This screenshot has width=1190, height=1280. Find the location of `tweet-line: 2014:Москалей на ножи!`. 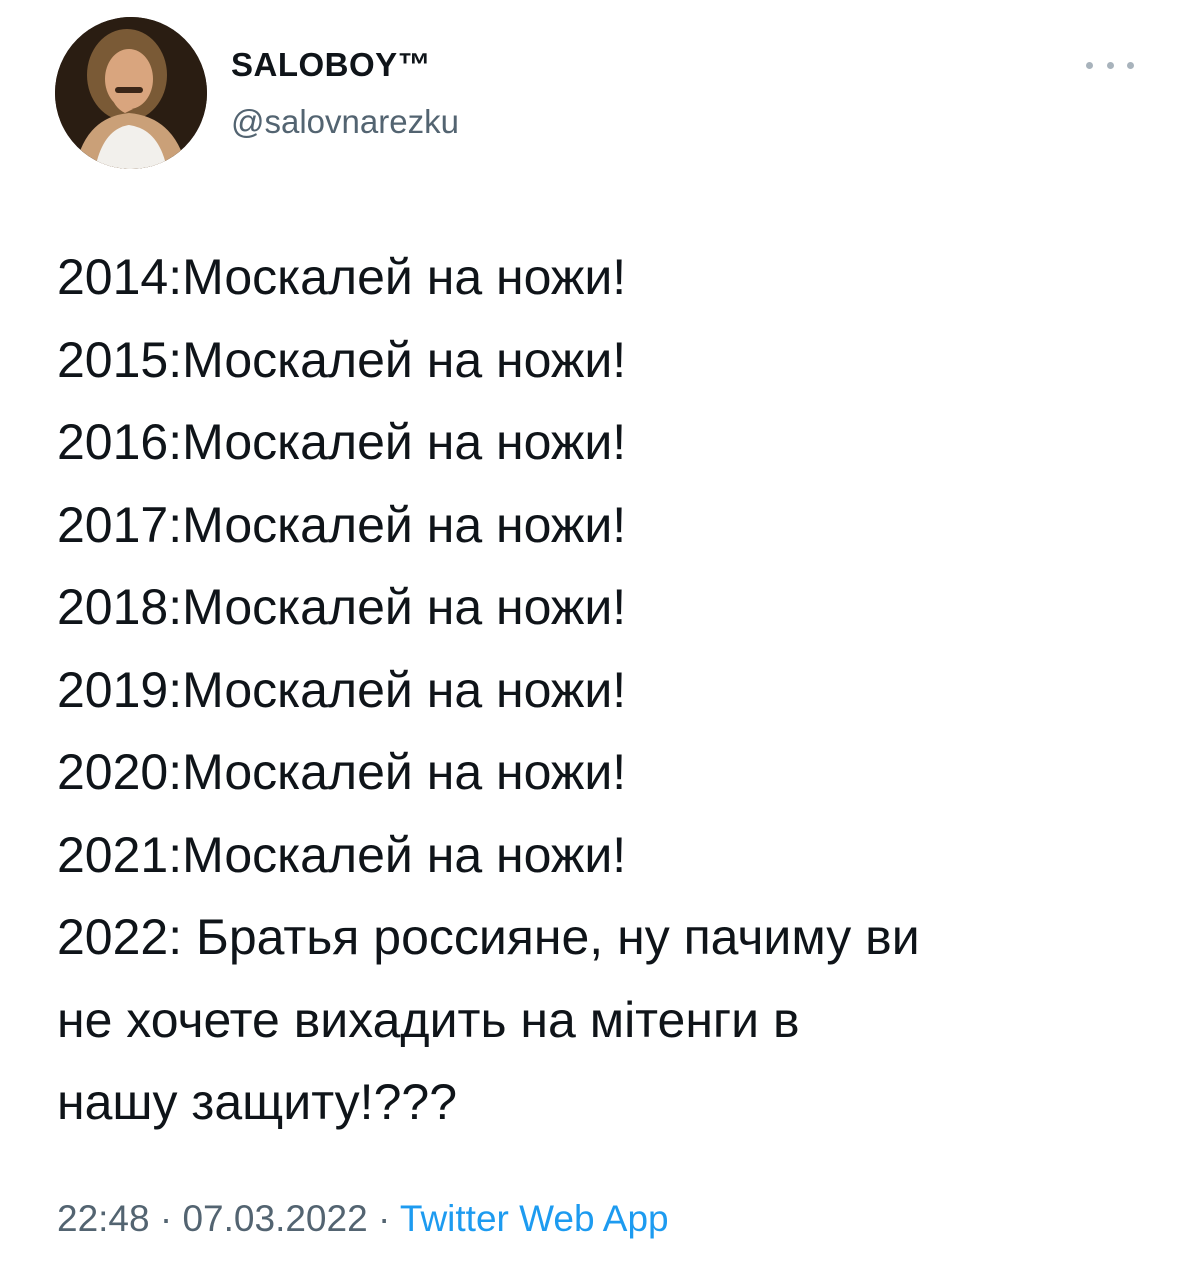

tweet-line: 2014:Москалей на ножи! is located at coordinates (342, 277).